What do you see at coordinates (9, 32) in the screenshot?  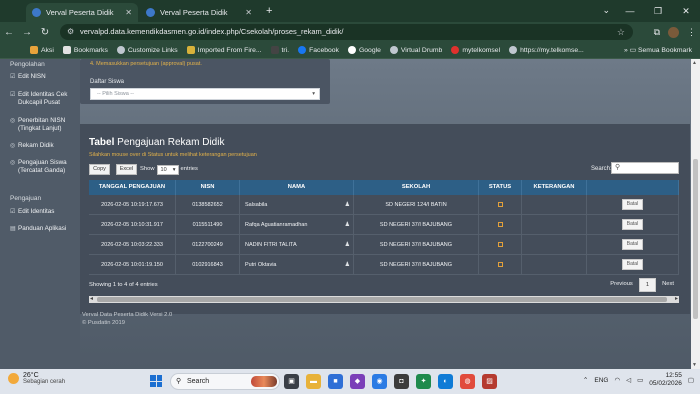 I see `back-icon: ←` at bounding box center [9, 32].